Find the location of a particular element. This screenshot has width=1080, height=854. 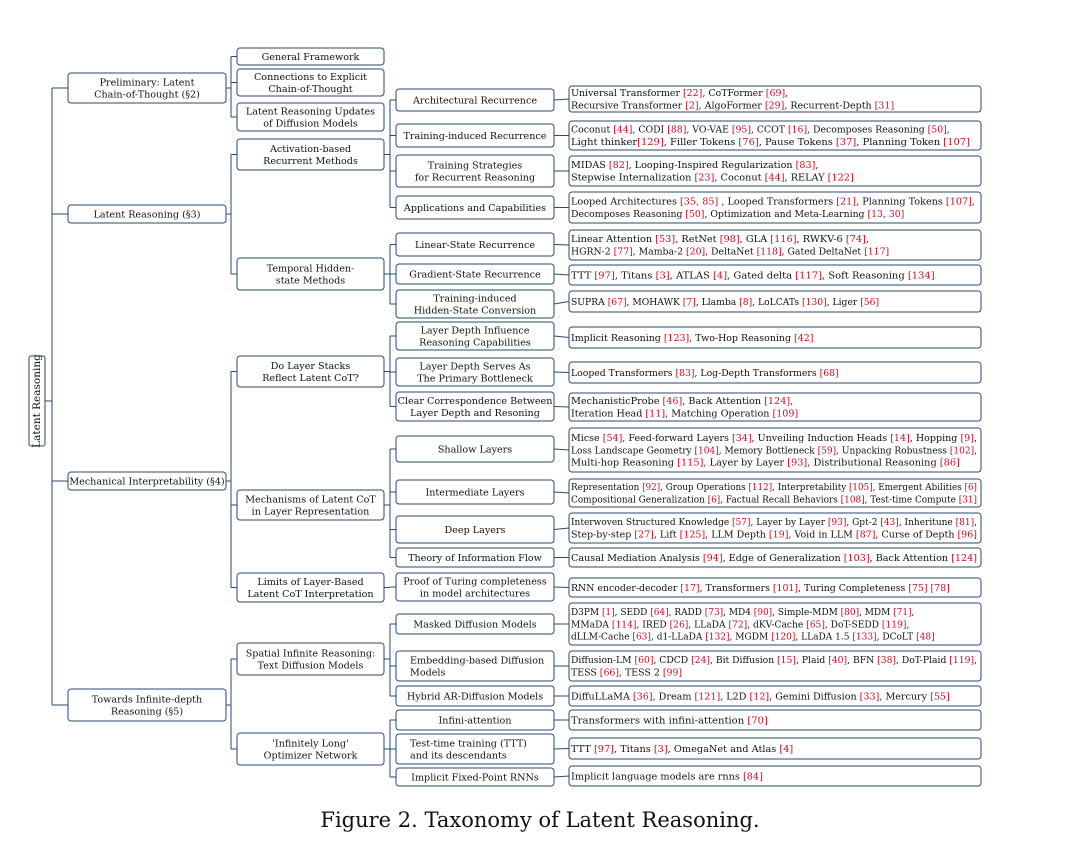

topic-infatt-label: Infini-attention is located at coordinates (474, 720).